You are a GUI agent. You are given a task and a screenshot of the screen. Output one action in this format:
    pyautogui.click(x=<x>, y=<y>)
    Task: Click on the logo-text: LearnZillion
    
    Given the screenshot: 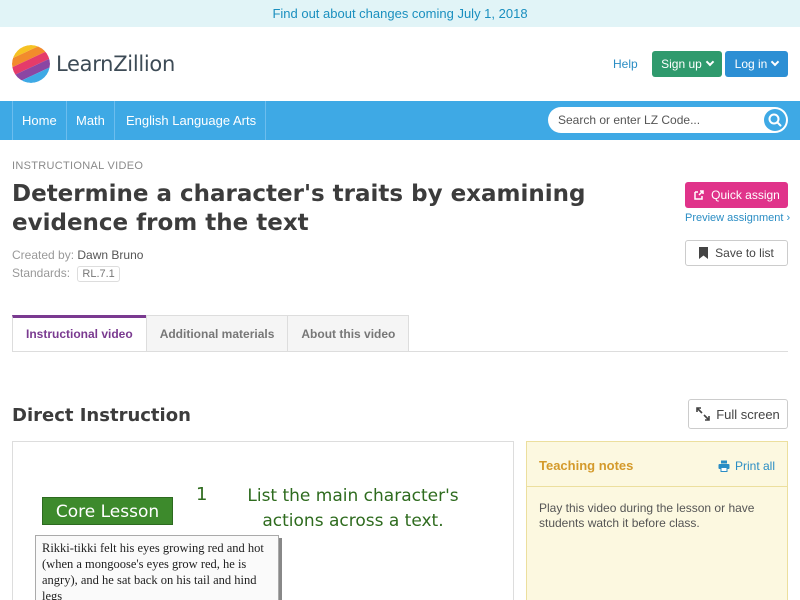 What is the action you would take?
    pyautogui.click(x=115, y=64)
    